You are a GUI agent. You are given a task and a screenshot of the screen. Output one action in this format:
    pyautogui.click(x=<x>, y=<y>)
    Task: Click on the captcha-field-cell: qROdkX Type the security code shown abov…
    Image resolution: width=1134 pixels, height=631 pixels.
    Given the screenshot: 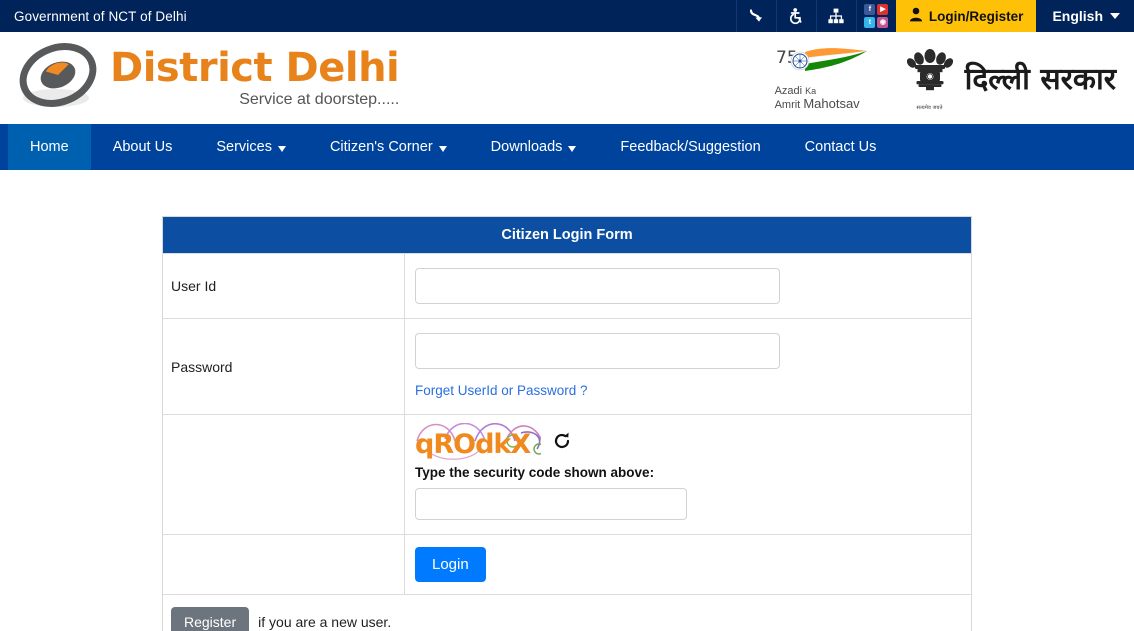 What is the action you would take?
    pyautogui.click(x=688, y=474)
    